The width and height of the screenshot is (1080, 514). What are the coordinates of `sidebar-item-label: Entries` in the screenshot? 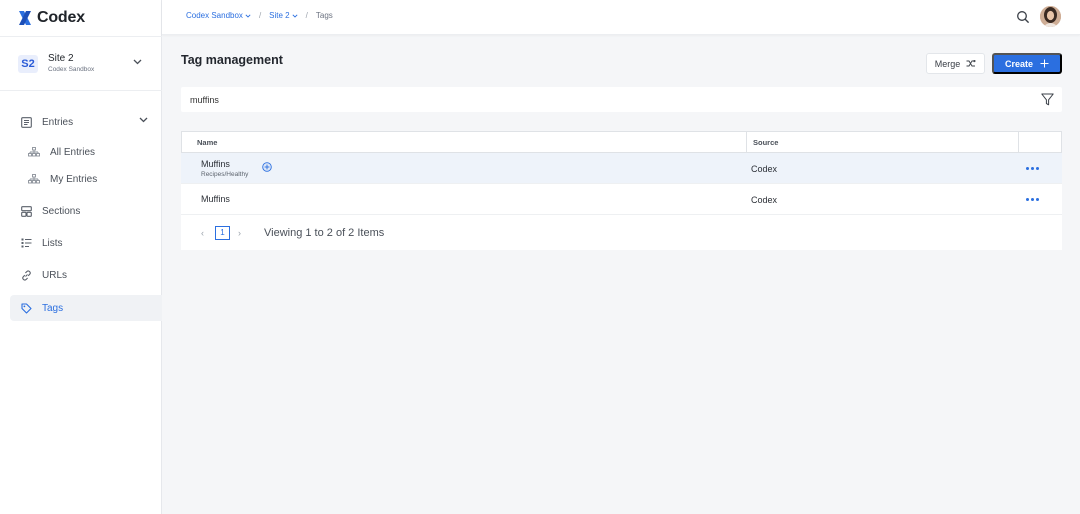 It's located at (58, 122).